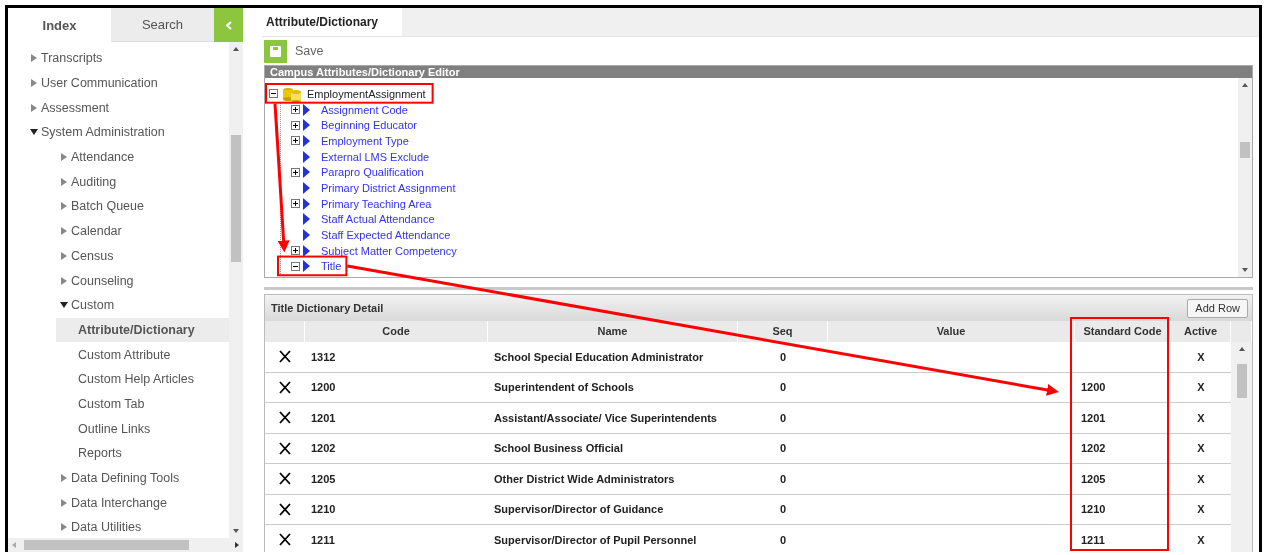 This screenshot has width=1266, height=555. I want to click on nav-item: System Administration, so click(103, 132).